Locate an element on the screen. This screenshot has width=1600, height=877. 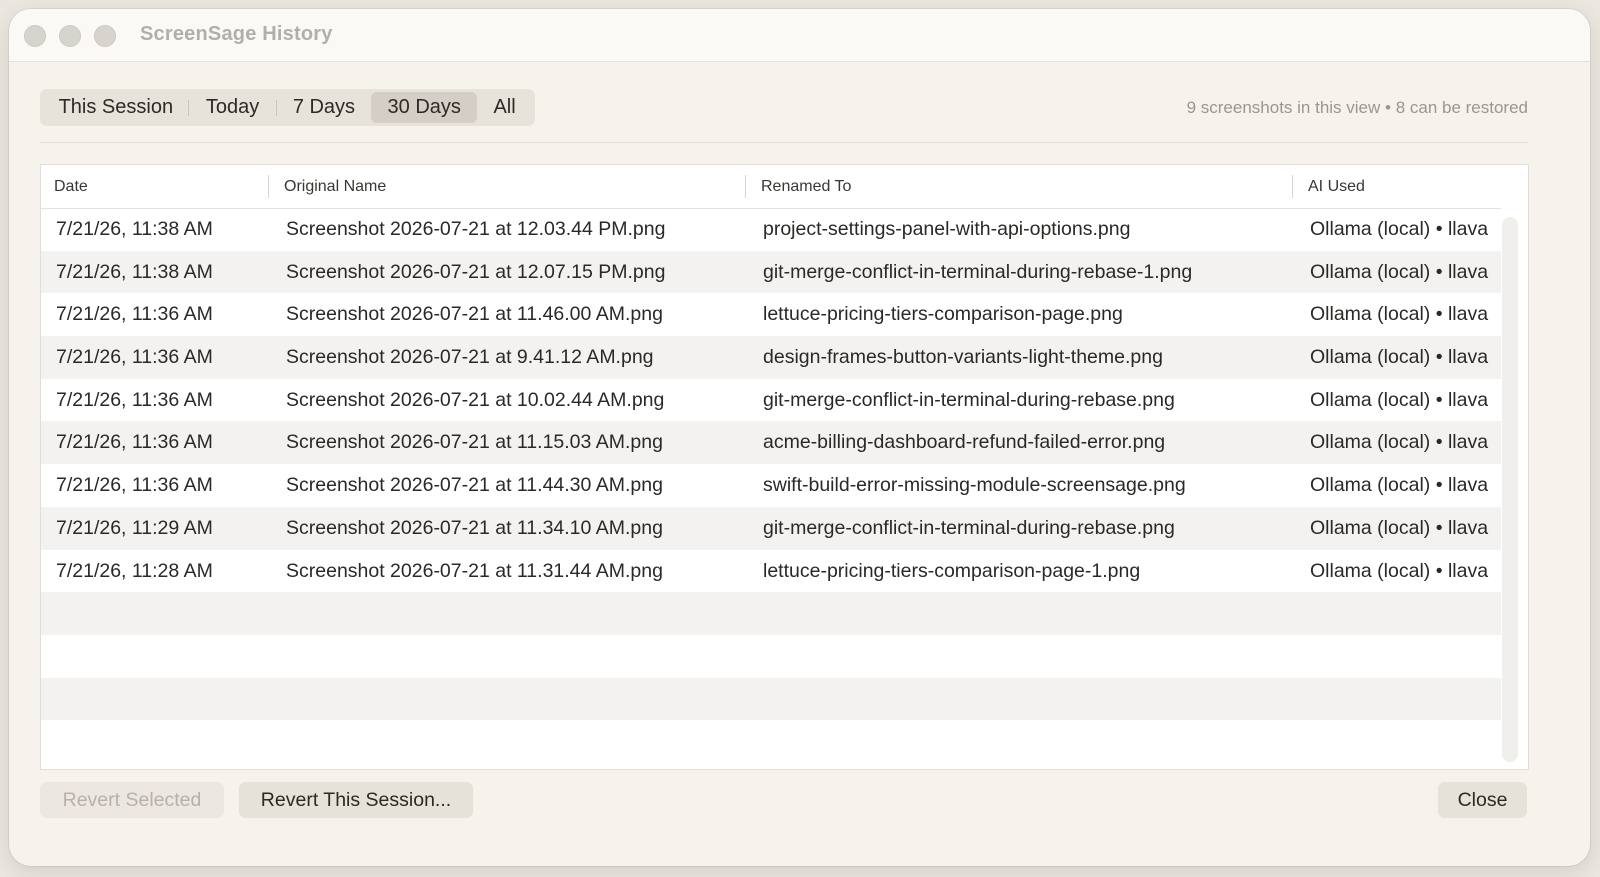
filter-today: Today is located at coordinates (233, 107).